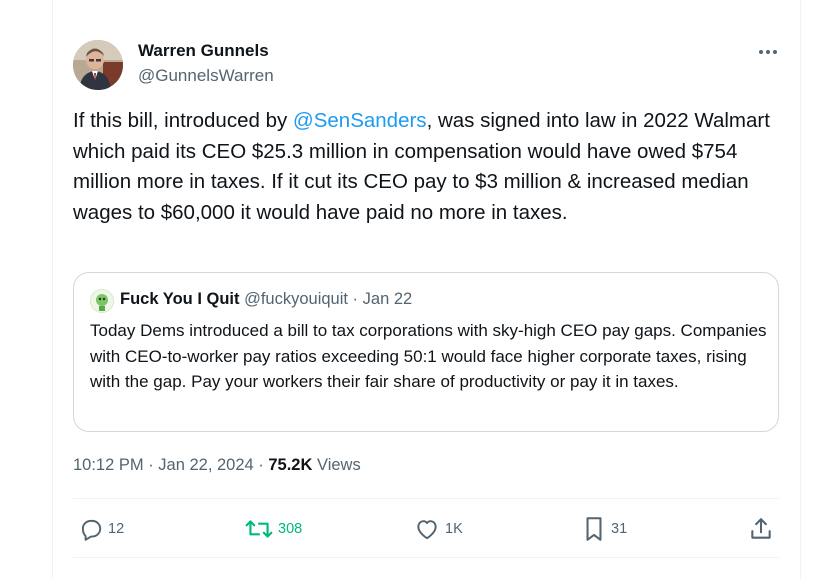 Image resolution: width=833 pixels, height=579 pixels. What do you see at coordinates (296, 299) in the screenshot?
I see `quote-author-handle: @fuckyouiquit` at bounding box center [296, 299].